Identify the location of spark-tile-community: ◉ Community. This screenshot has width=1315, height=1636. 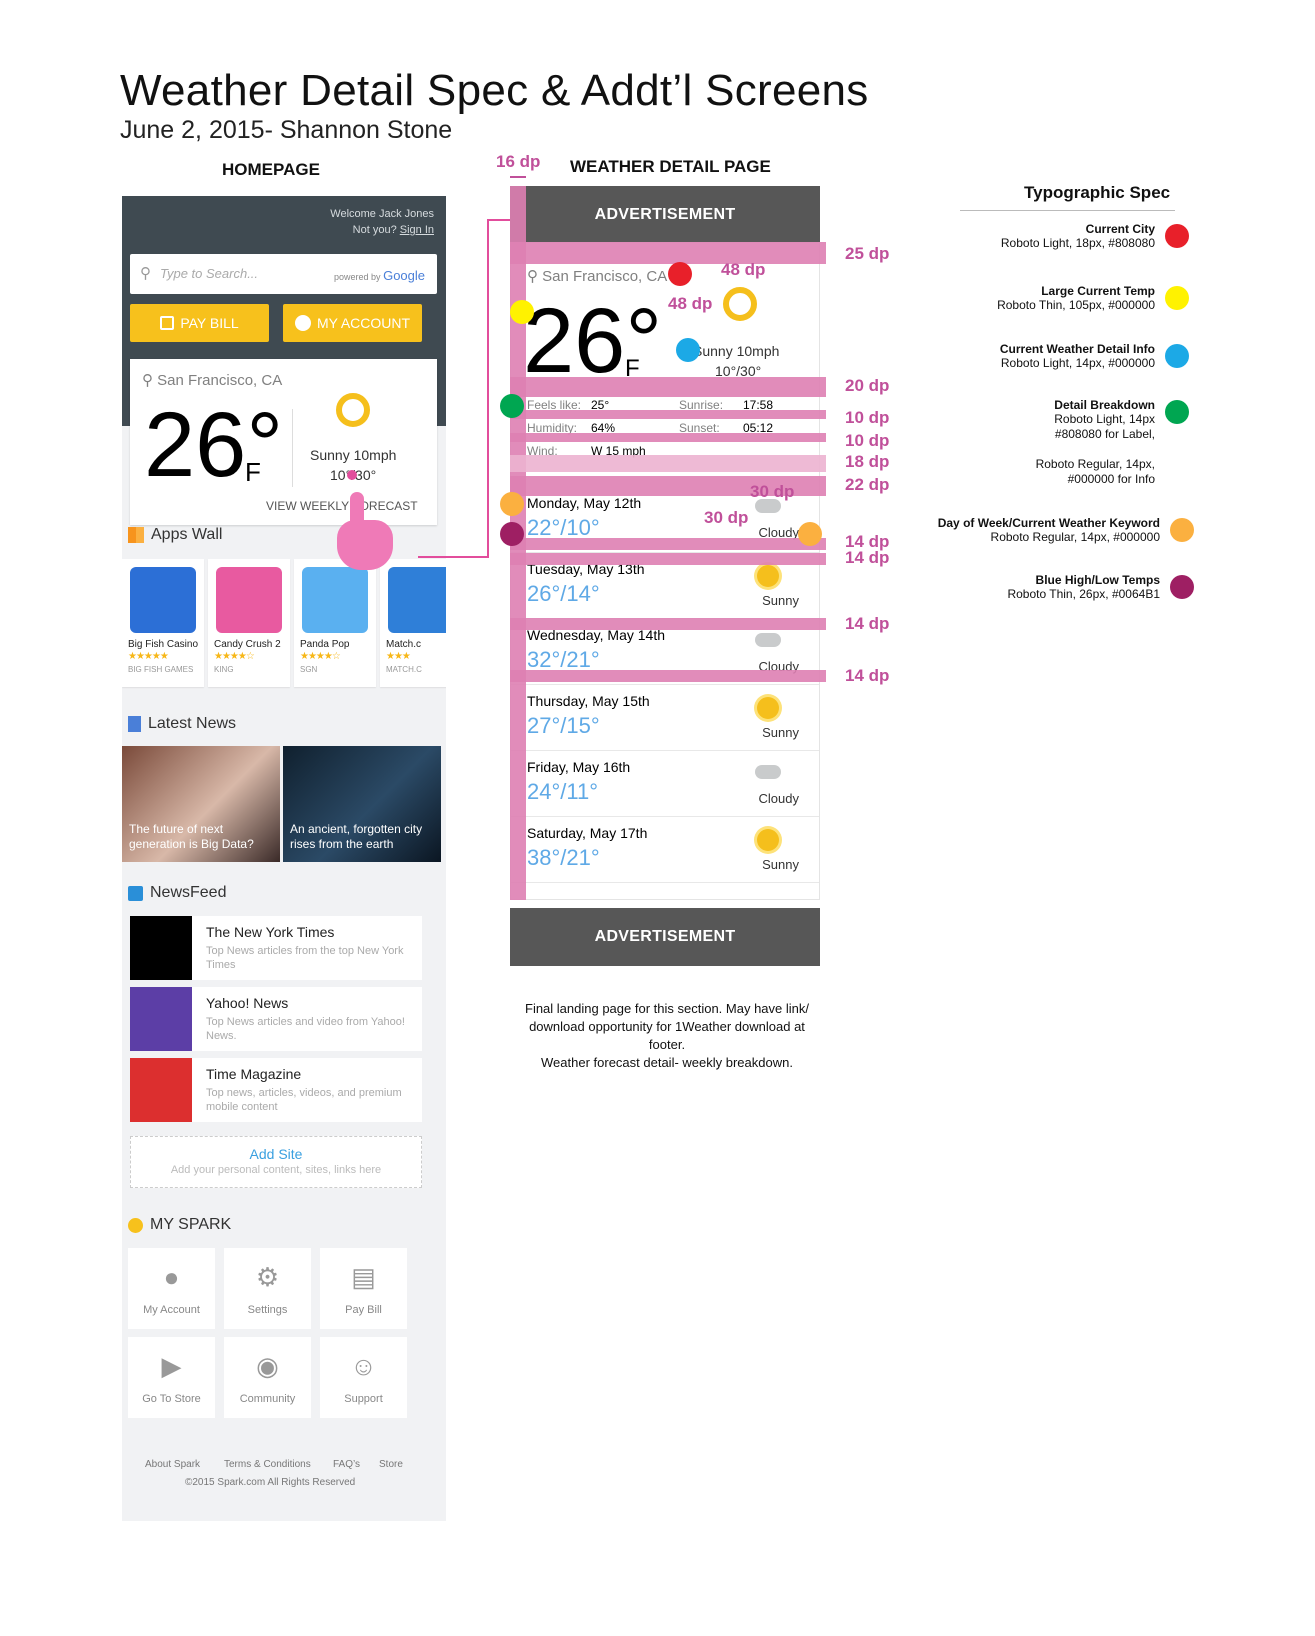
(267, 1377).